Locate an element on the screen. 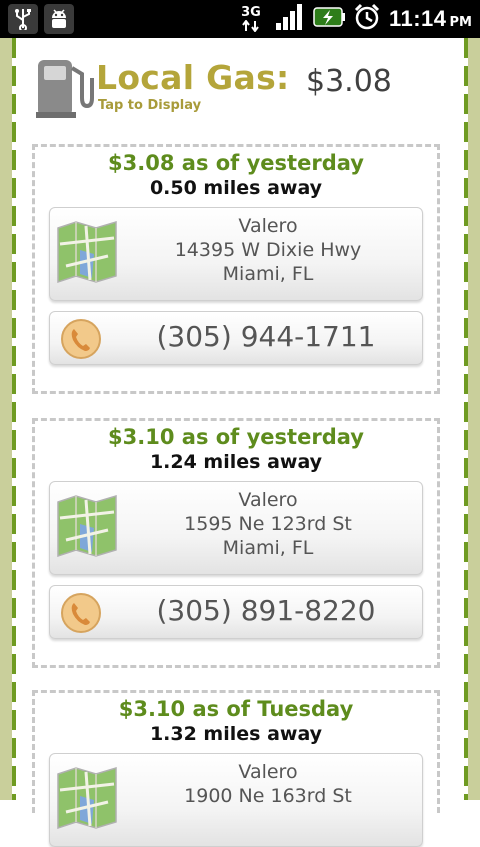  left-rail is located at coordinates (6, 419).